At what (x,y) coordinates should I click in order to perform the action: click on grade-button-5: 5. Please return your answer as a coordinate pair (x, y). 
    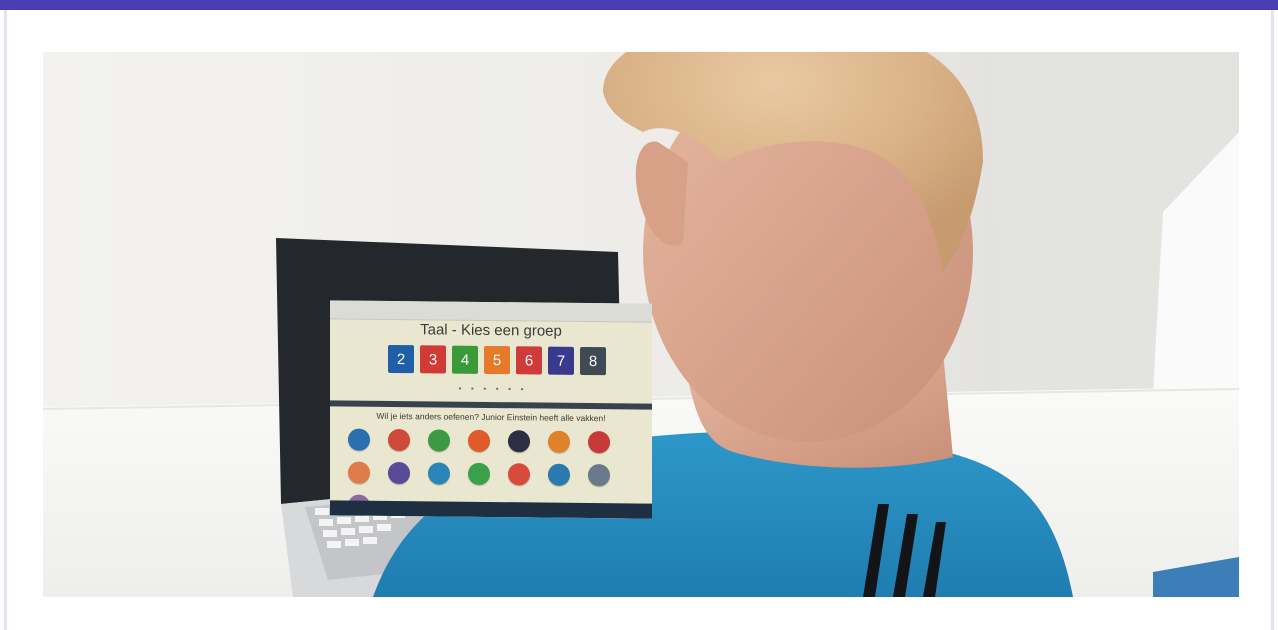
    Looking at the image, I should click on (497, 360).